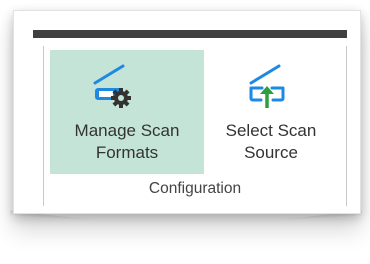 This screenshot has width=370, height=264. I want to click on card-shadow, so click(186, 219).